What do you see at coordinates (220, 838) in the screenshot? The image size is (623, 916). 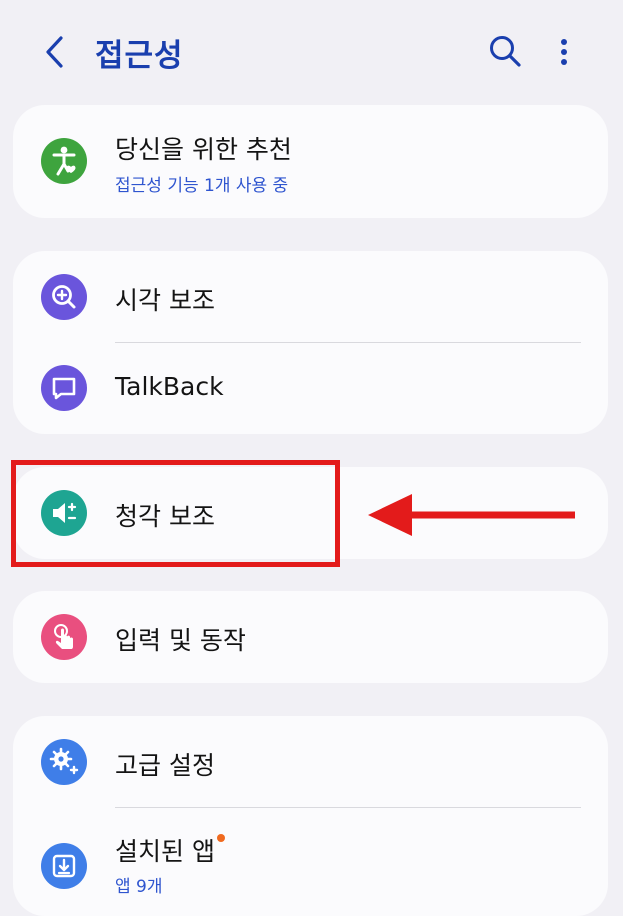 I see `new-badge-dot` at bounding box center [220, 838].